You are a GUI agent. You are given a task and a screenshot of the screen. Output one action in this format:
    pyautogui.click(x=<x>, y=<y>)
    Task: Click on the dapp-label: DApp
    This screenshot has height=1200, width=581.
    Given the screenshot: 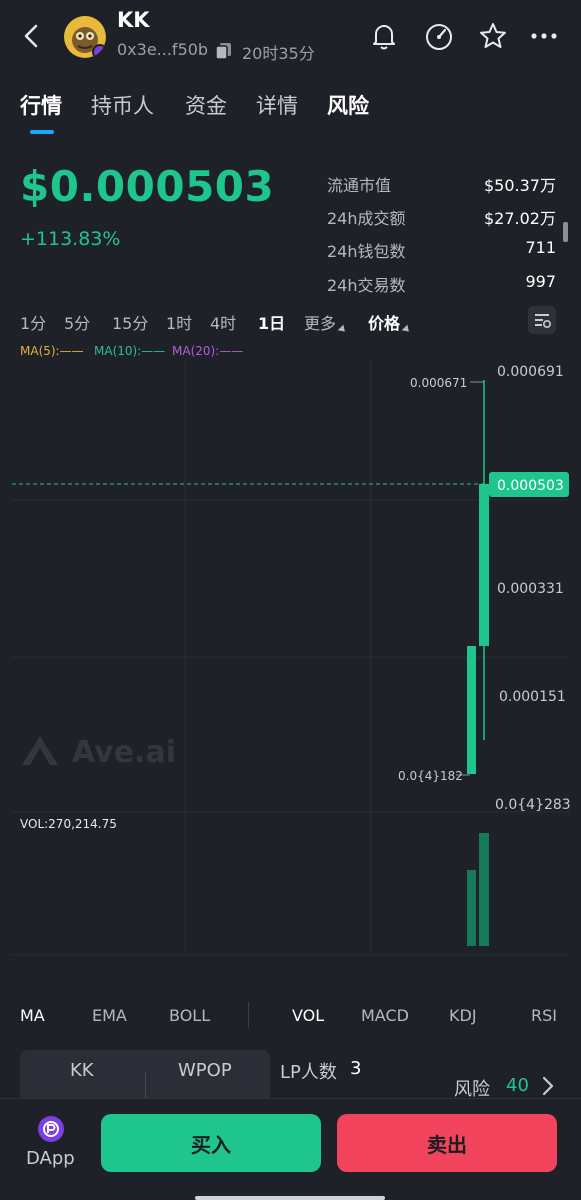 What is the action you would take?
    pyautogui.click(x=50, y=1158)
    